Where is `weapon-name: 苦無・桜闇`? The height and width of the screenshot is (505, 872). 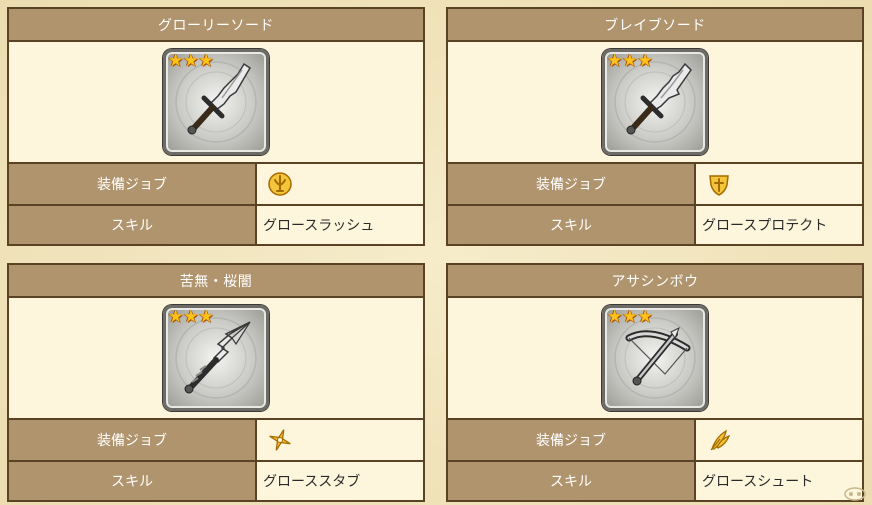 weapon-name: 苦無・桜闇 is located at coordinates (216, 281).